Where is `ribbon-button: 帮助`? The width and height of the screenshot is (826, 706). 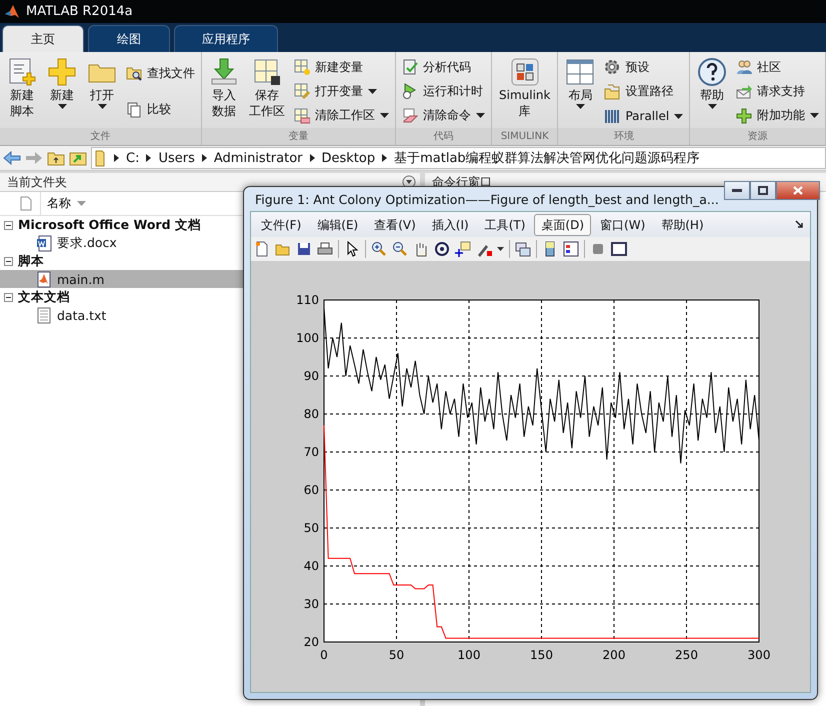
ribbon-button: 帮助 is located at coordinates (712, 91).